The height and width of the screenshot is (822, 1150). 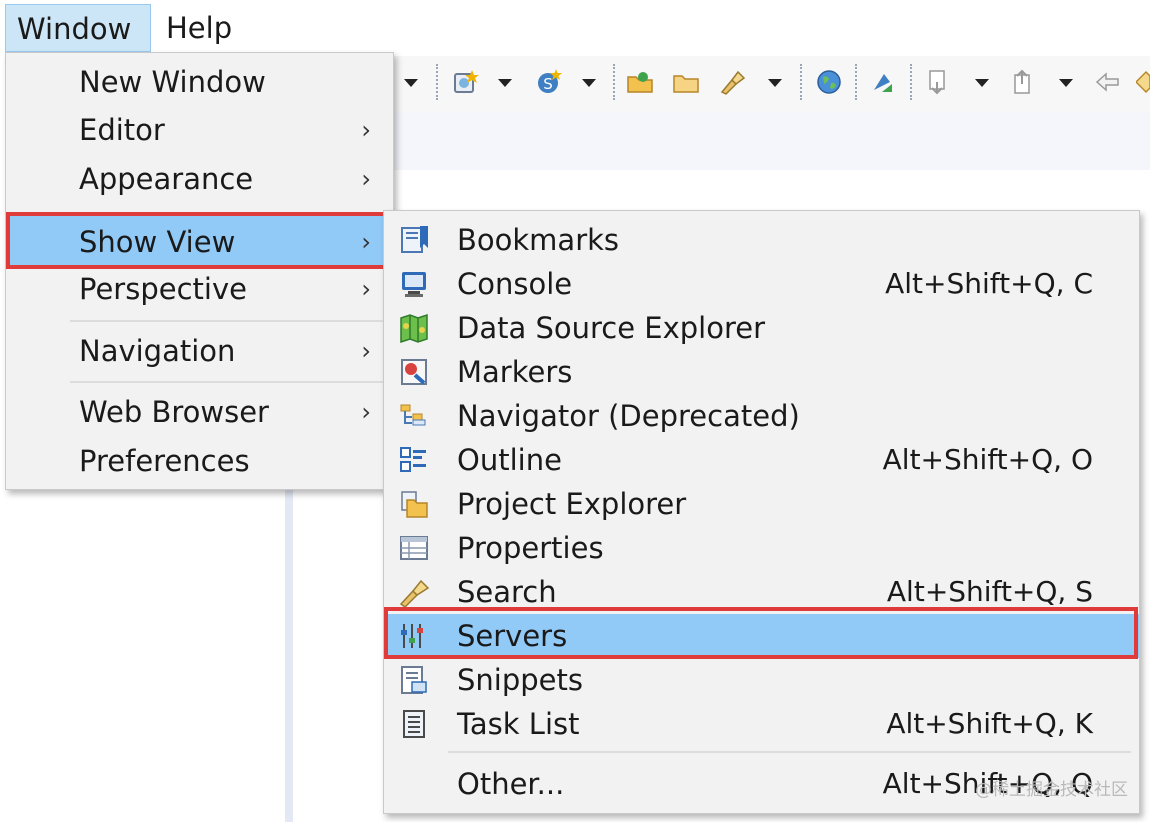 What do you see at coordinates (628, 416) in the screenshot?
I see `menu-item-label: Navigator (Deprecated)` at bounding box center [628, 416].